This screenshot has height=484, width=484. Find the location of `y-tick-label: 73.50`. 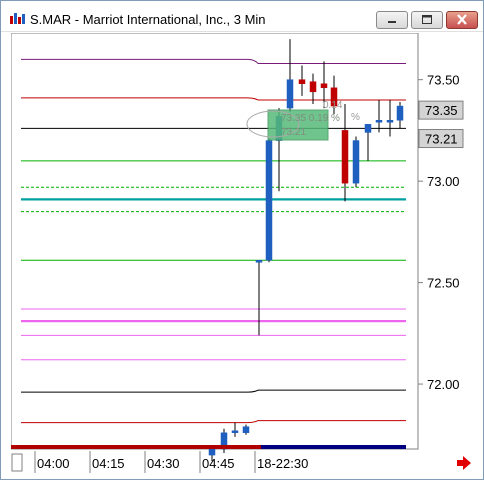

y-tick-label: 73.50 is located at coordinates (443, 80).